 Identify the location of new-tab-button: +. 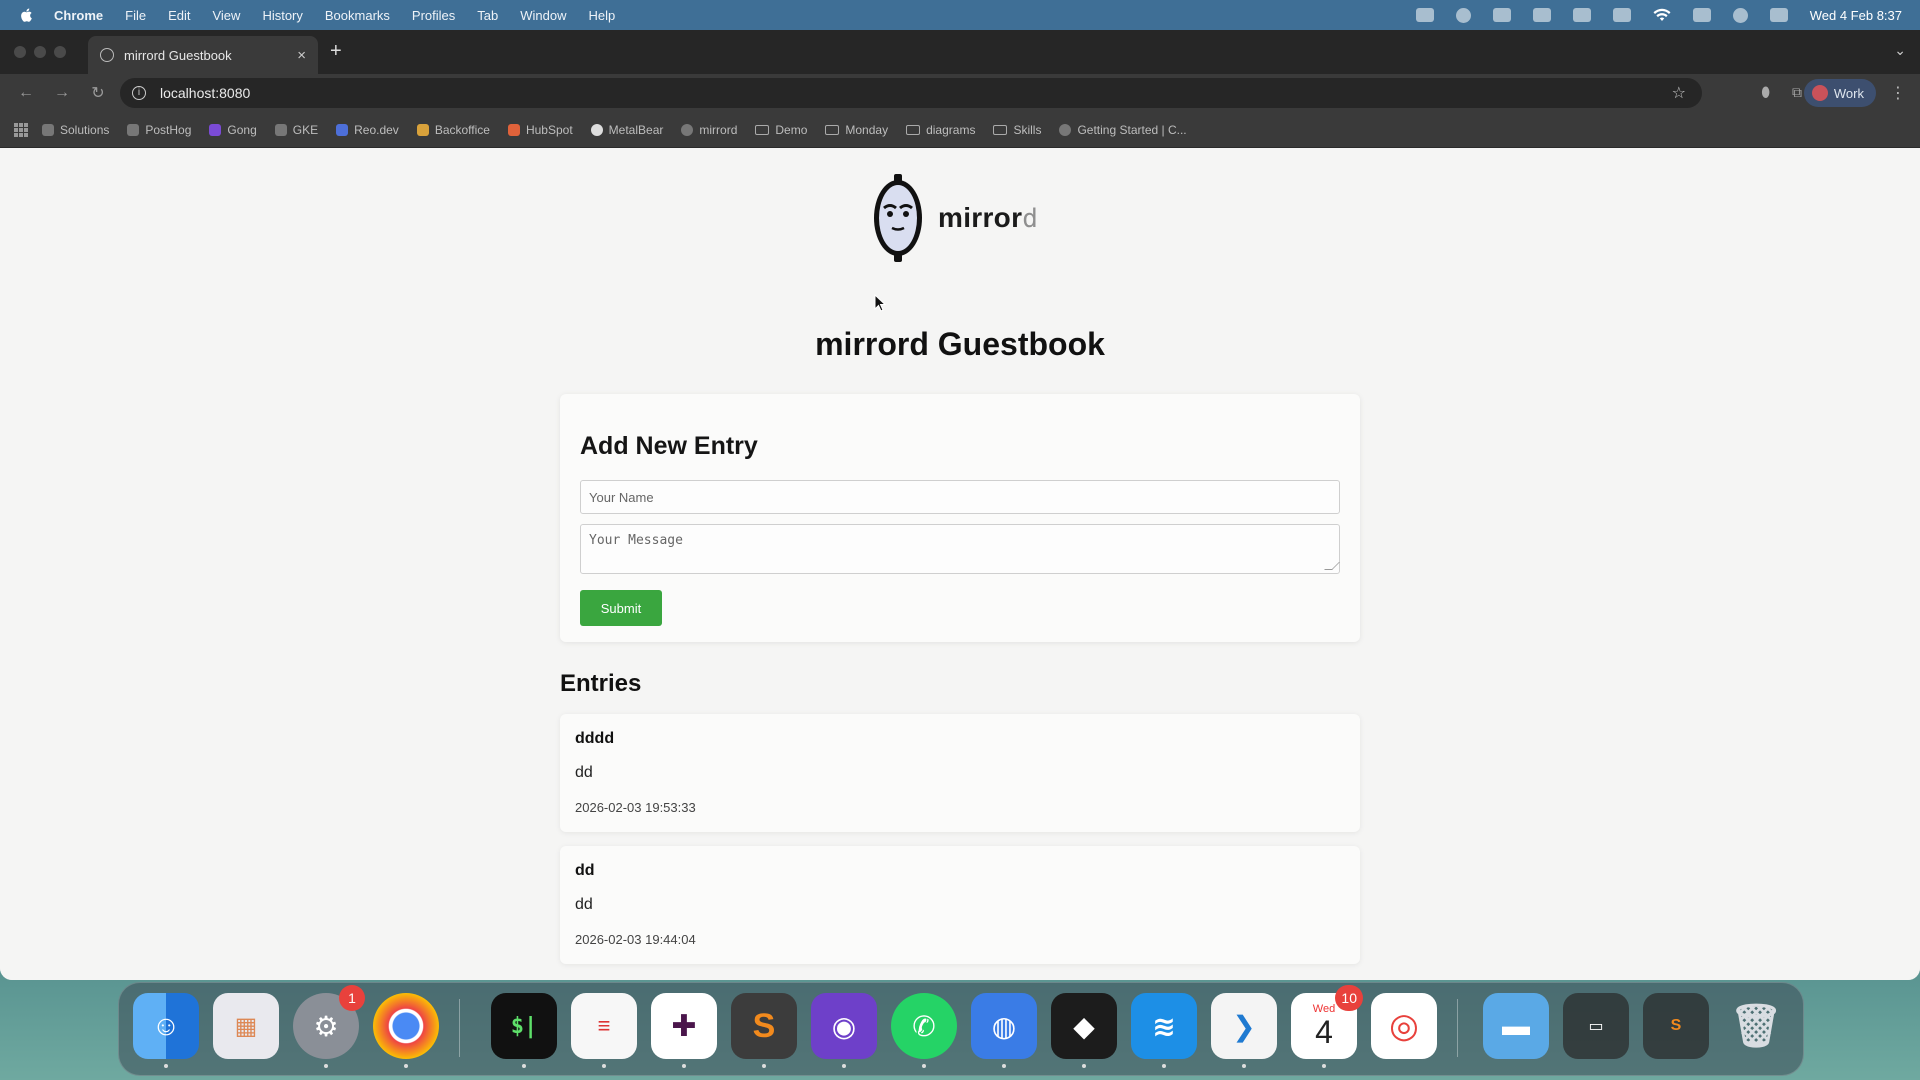
(336, 51).